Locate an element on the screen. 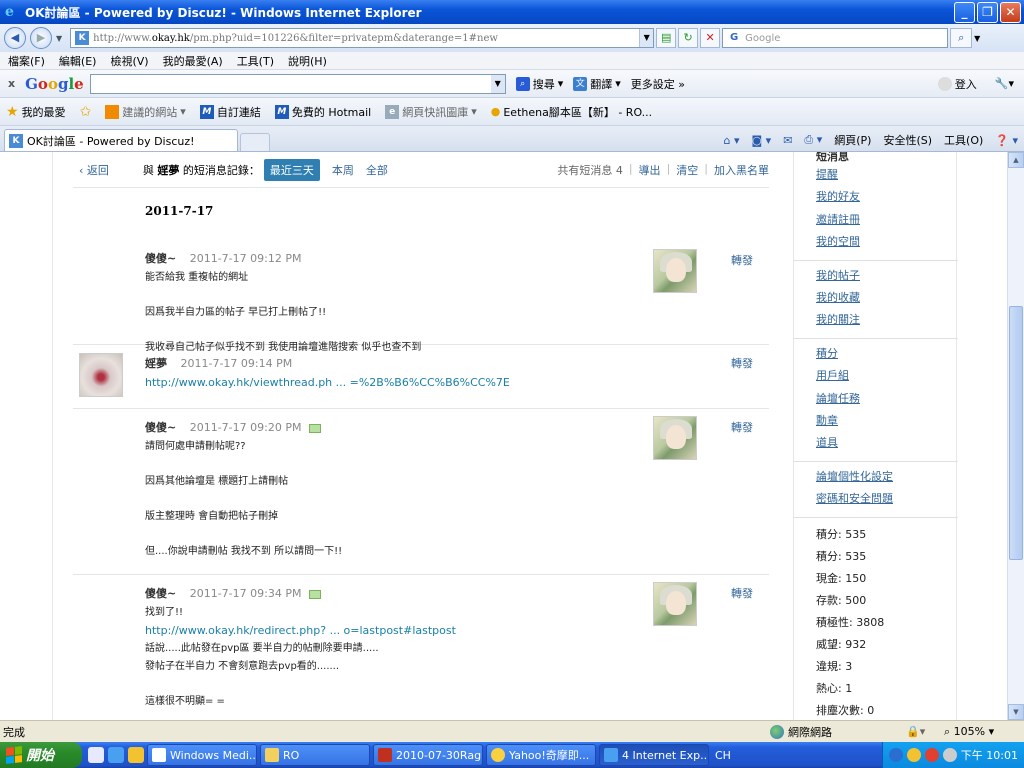  scroll-down-icon: ▼ is located at coordinates (1016, 712).